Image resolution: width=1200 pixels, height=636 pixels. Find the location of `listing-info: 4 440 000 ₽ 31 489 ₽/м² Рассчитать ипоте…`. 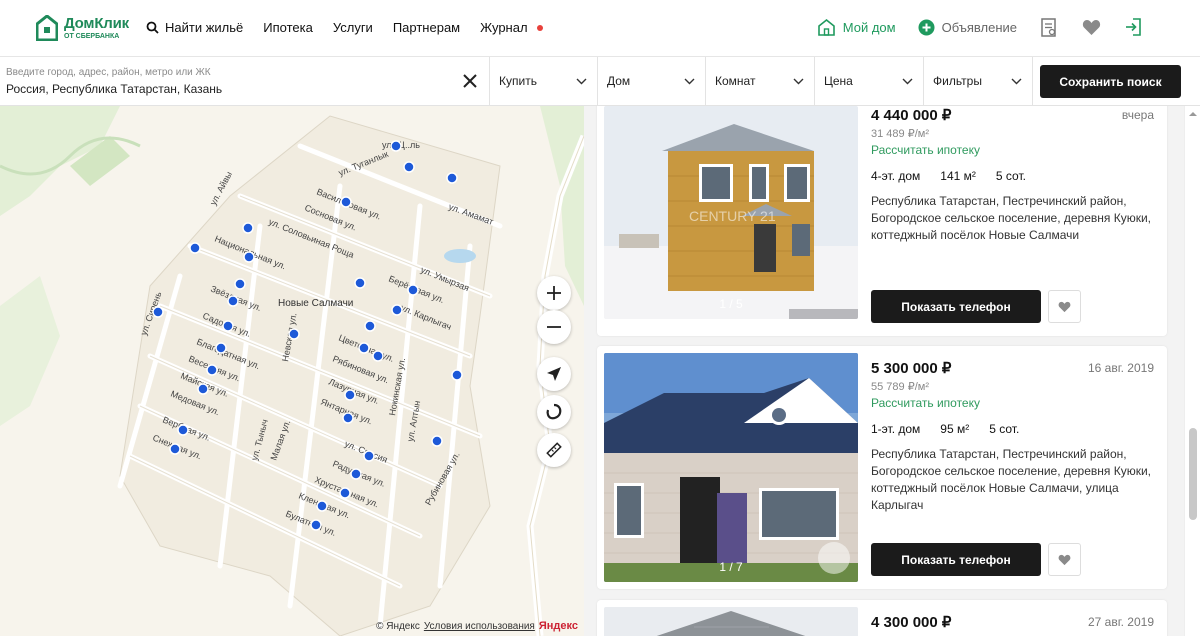

listing-info: 4 440 000 ₽ 31 489 ₽/м² Рассчитать ипоте… is located at coordinates (1012, 175).